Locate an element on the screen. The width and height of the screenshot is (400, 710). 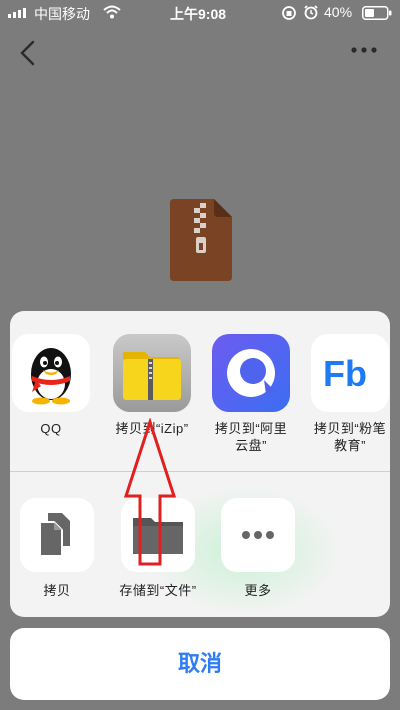
action-copy: 拷贝 is located at coordinates (57, 548).